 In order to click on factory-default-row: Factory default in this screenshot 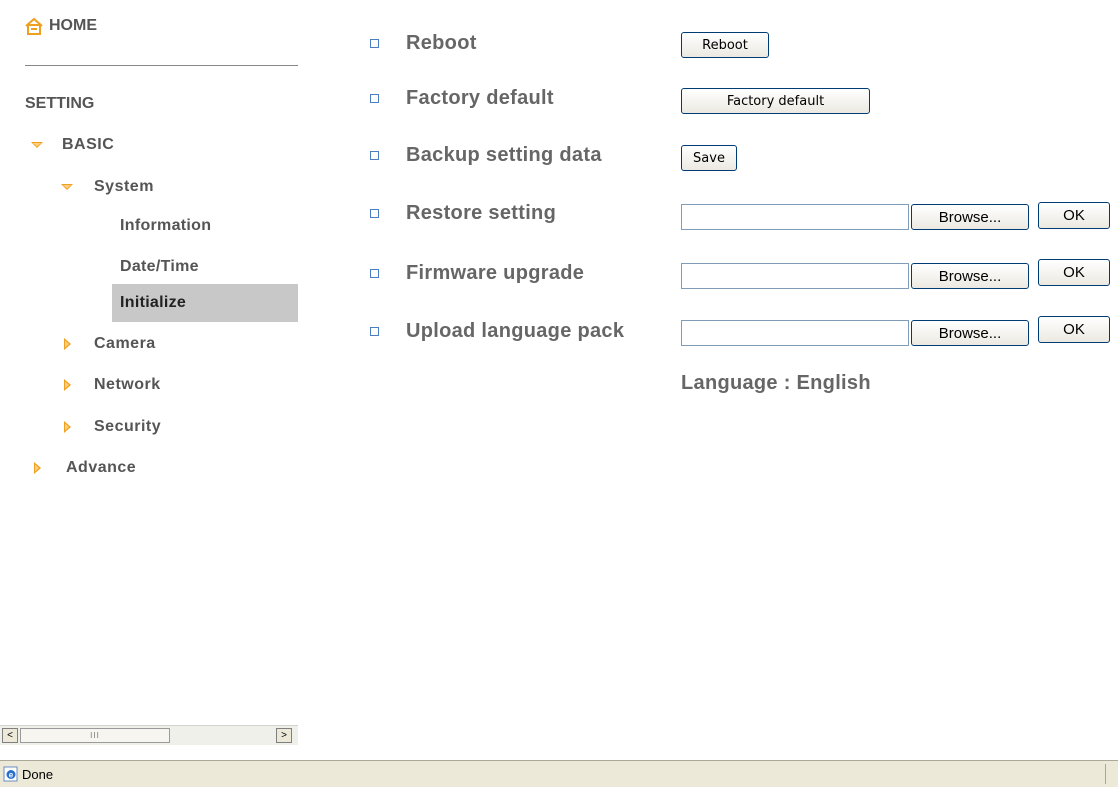, I will do `click(462, 98)`.